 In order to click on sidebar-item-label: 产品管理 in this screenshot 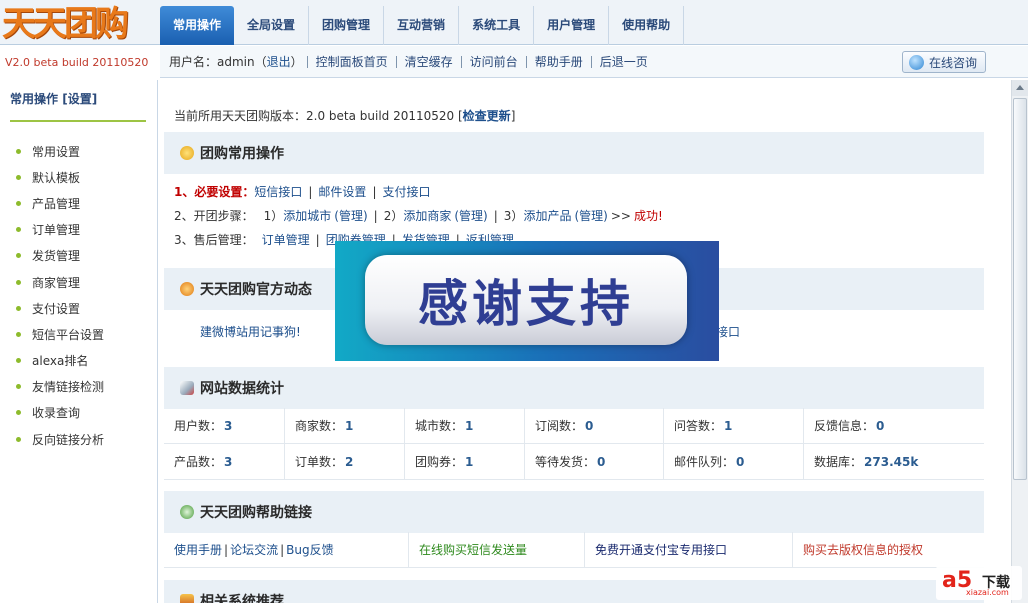, I will do `click(56, 203)`.